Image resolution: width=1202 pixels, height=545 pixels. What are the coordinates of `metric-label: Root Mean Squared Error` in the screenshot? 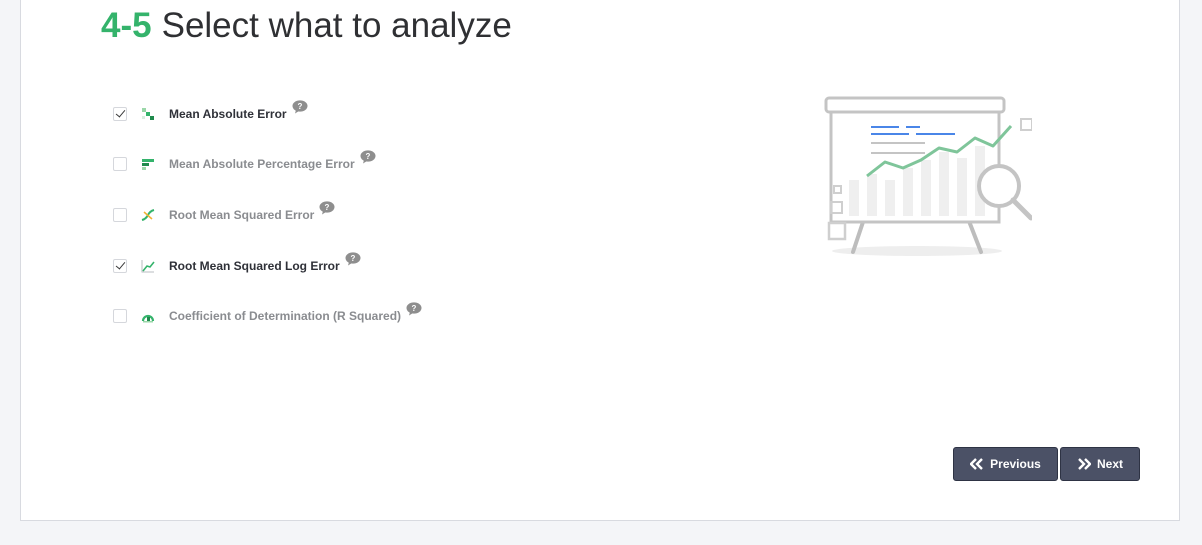 It's located at (242, 215).